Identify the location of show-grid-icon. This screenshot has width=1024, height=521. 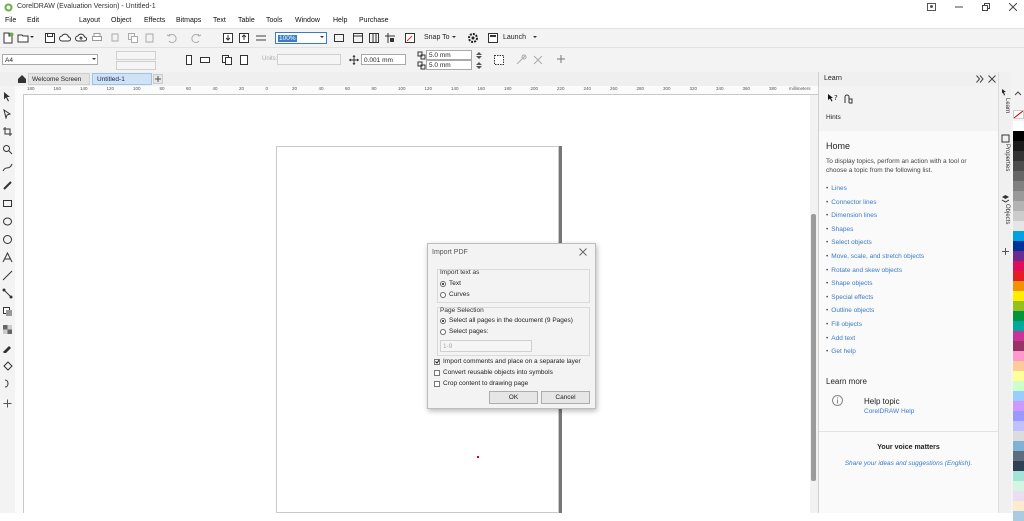
(374, 38).